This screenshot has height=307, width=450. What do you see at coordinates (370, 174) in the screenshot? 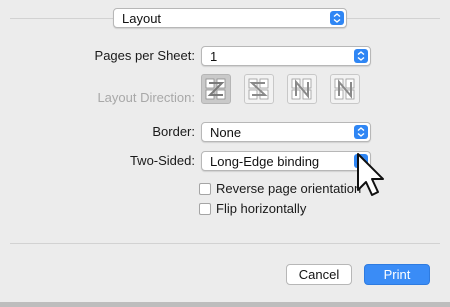
I see `mouse-pointer-icon` at bounding box center [370, 174].